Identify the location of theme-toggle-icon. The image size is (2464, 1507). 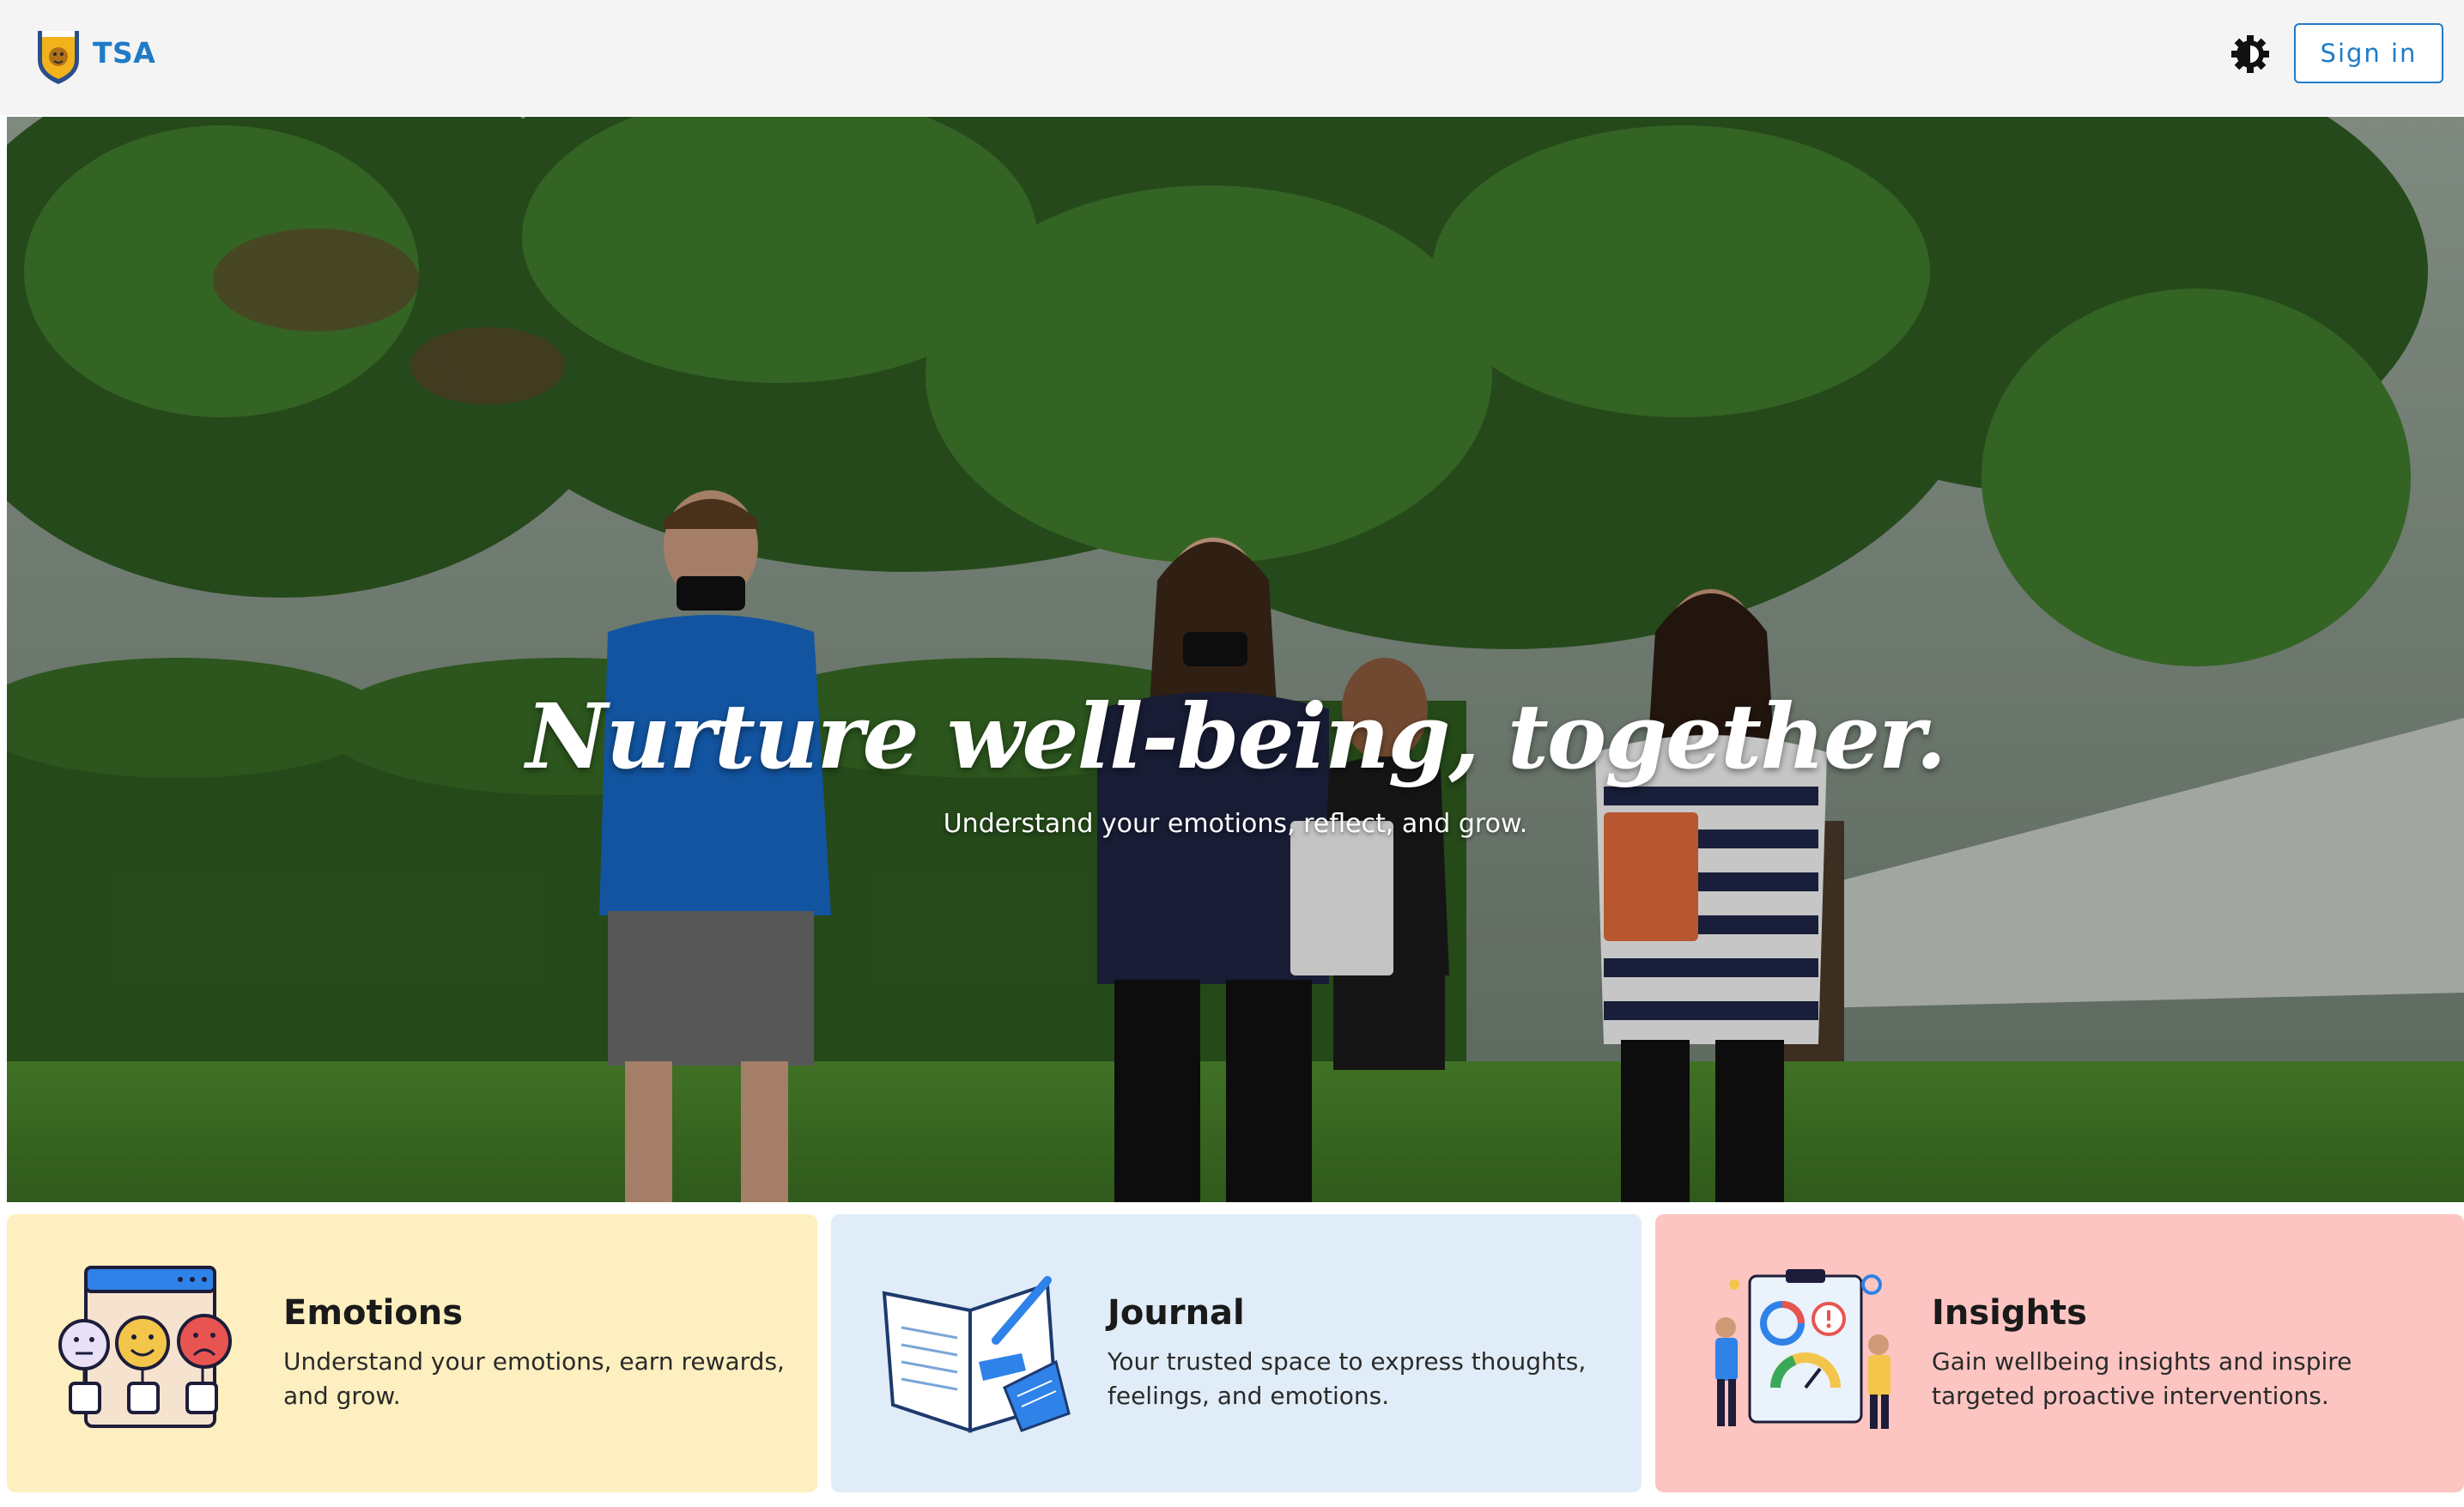
(2250, 54).